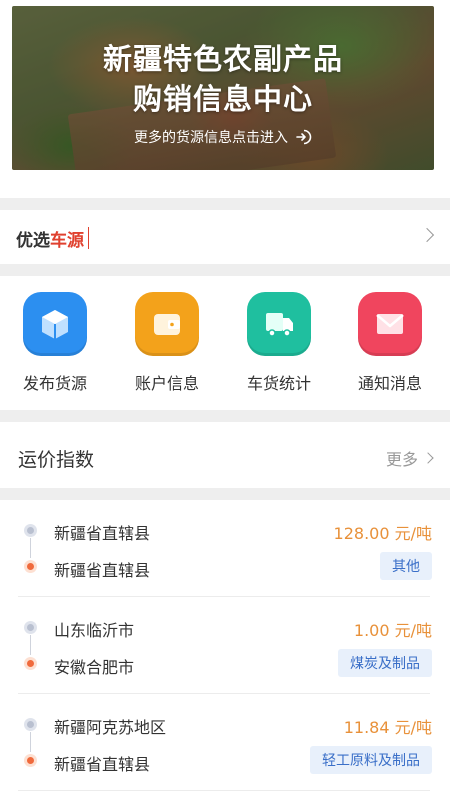  What do you see at coordinates (279, 324) in the screenshot?
I see `truck-icon` at bounding box center [279, 324].